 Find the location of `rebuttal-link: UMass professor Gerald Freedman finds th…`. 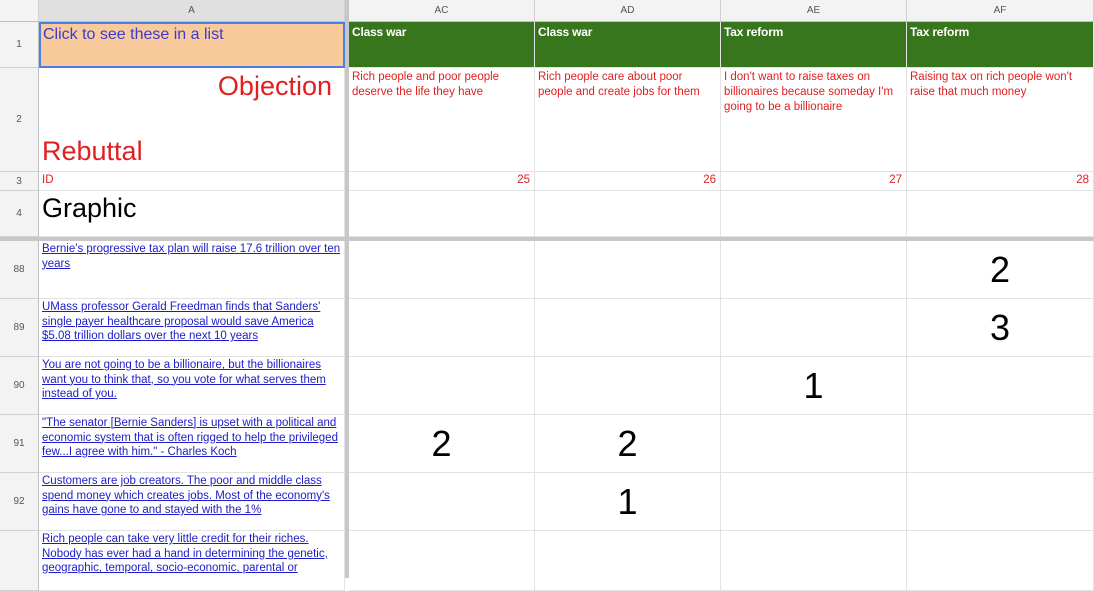

rebuttal-link: UMass professor Gerald Freedman finds th… is located at coordinates (191, 322).